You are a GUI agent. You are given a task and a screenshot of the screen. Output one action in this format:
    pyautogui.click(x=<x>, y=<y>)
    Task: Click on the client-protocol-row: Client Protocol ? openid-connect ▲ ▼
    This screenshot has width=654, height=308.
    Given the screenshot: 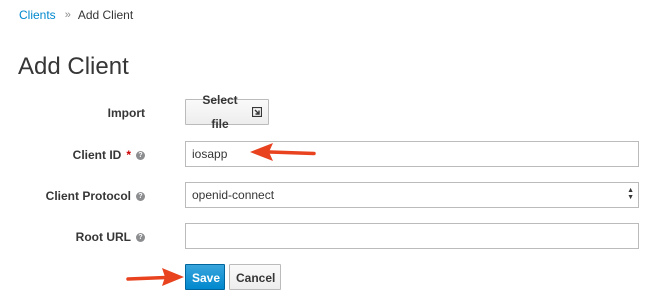 What is the action you would take?
    pyautogui.click(x=327, y=196)
    